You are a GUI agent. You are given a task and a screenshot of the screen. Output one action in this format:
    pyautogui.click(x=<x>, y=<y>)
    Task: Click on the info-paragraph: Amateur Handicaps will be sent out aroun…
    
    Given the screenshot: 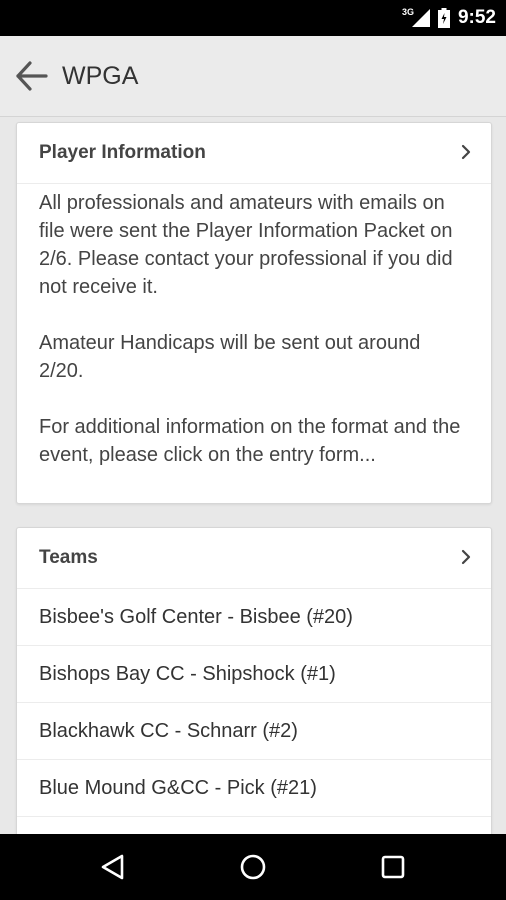 What is the action you would take?
    pyautogui.click(x=230, y=357)
    